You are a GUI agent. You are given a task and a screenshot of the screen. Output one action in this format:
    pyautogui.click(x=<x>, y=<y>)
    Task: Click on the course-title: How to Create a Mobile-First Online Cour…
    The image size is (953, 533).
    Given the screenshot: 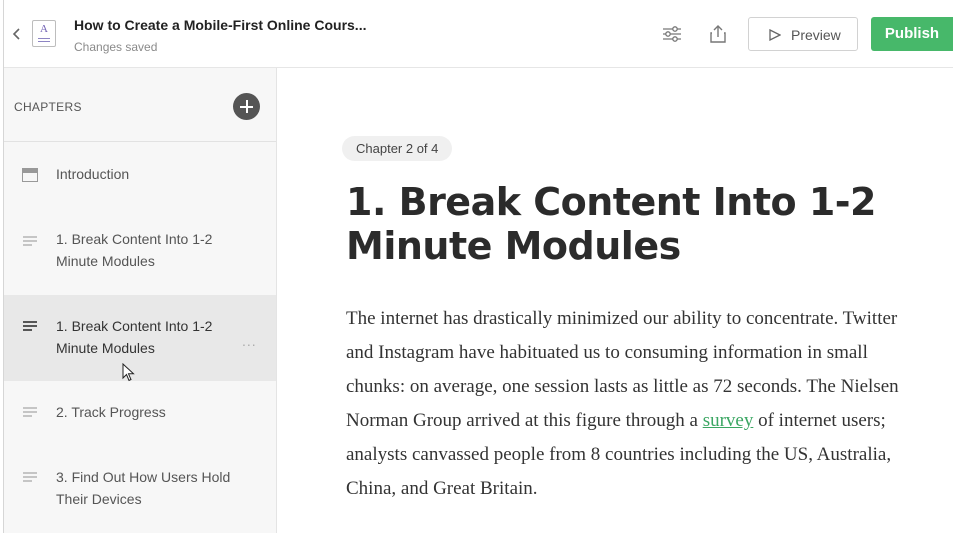 What is the action you would take?
    pyautogui.click(x=220, y=25)
    